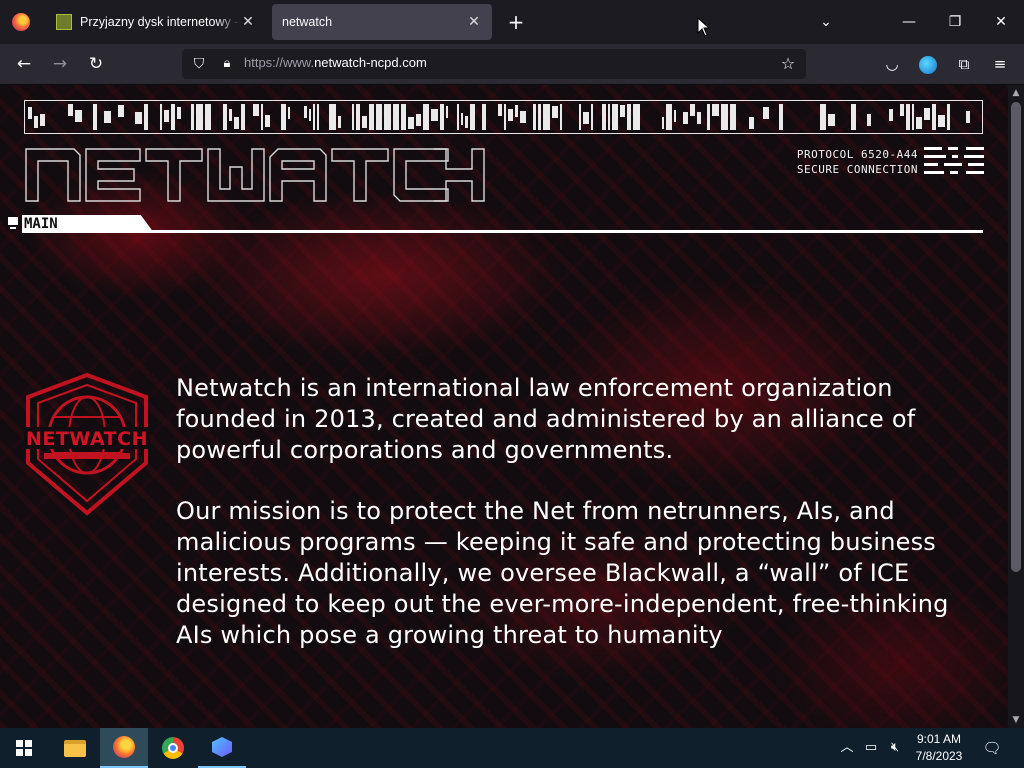 This screenshot has width=1024, height=768. Describe the element at coordinates (124, 748) in the screenshot. I see `taskbar-firefox` at that location.